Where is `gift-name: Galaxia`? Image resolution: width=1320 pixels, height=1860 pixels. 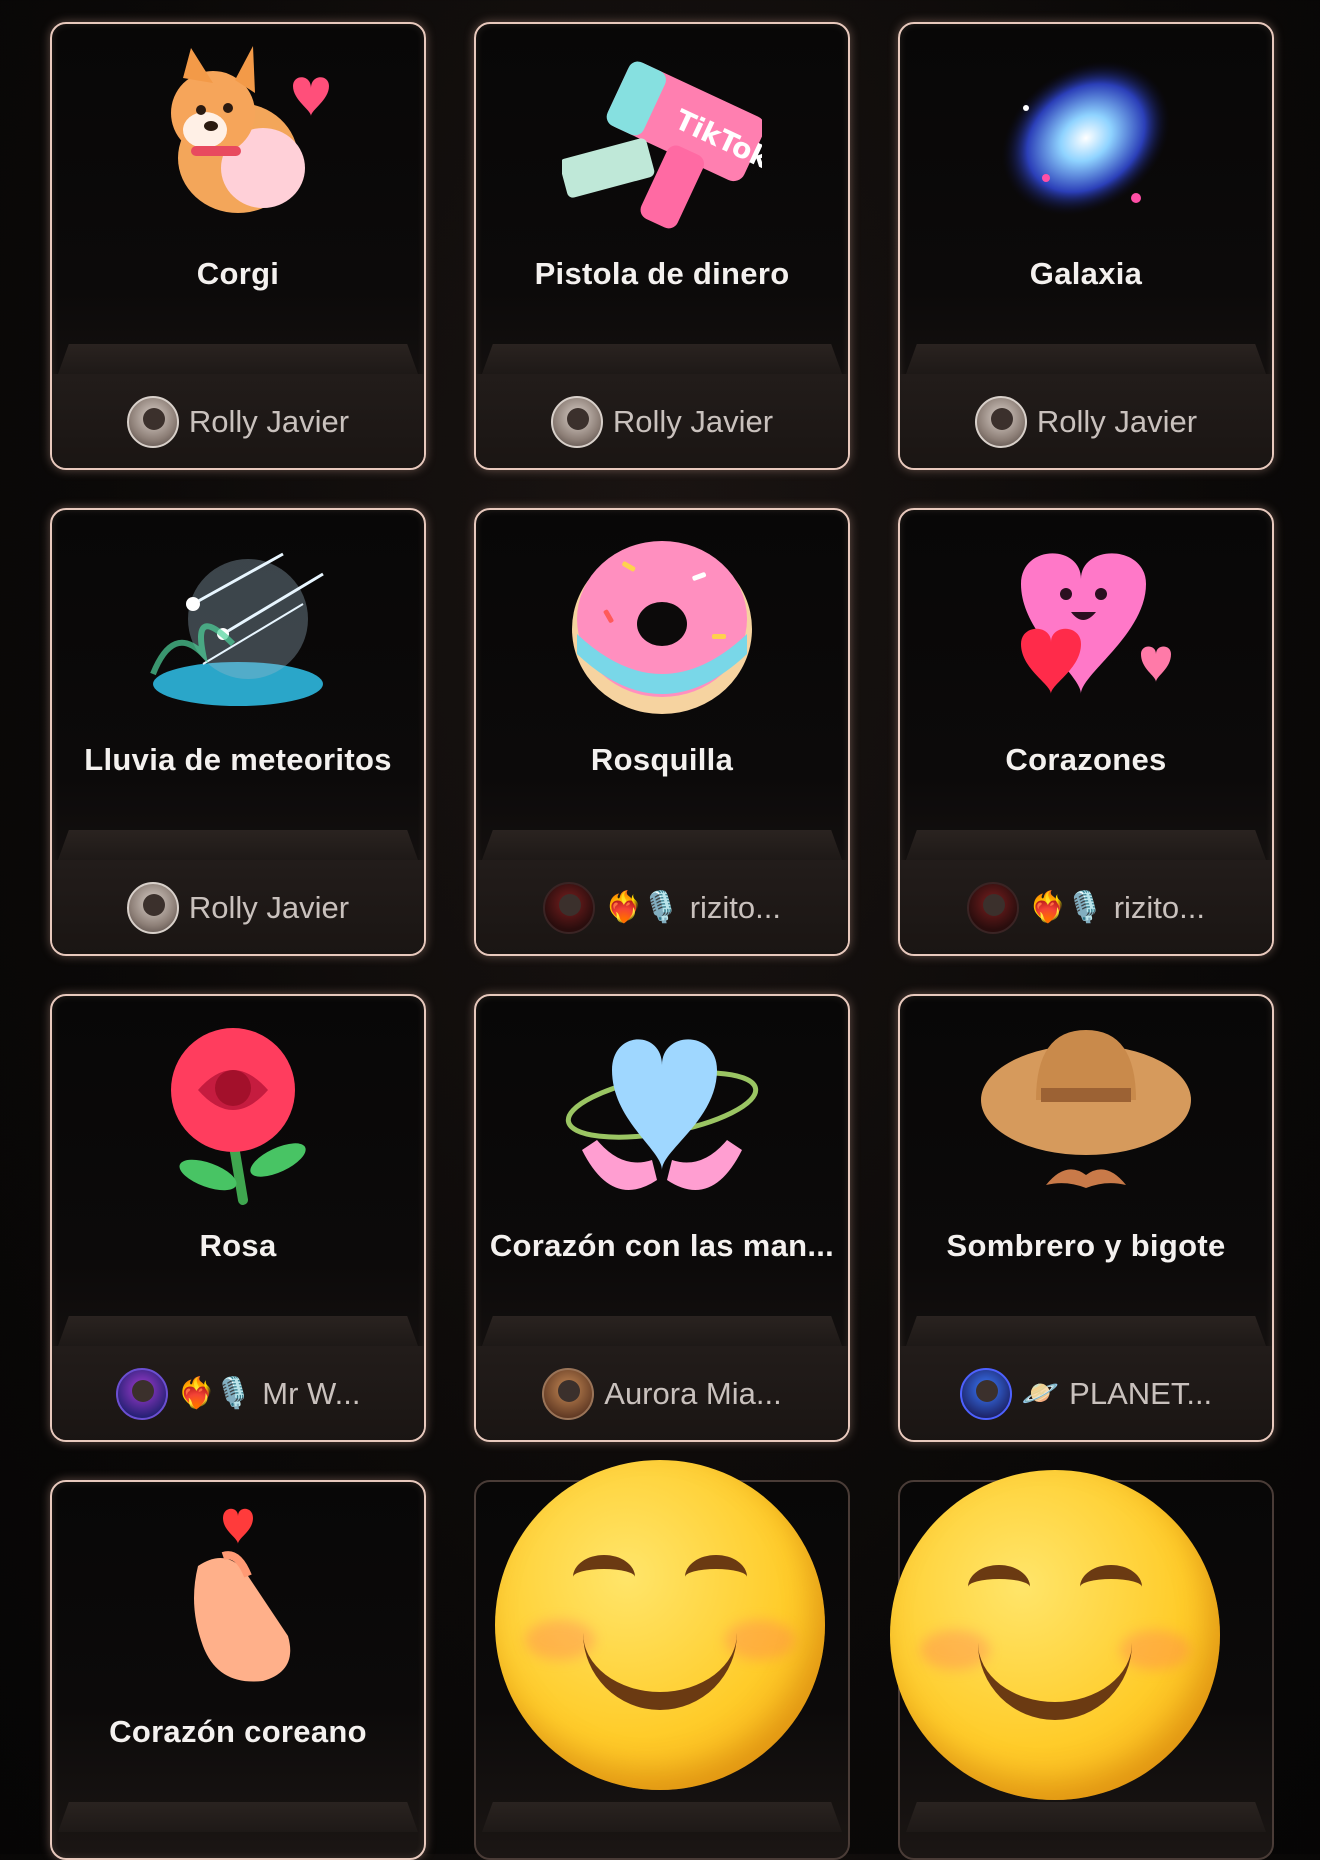 gift-name: Galaxia is located at coordinates (1086, 273).